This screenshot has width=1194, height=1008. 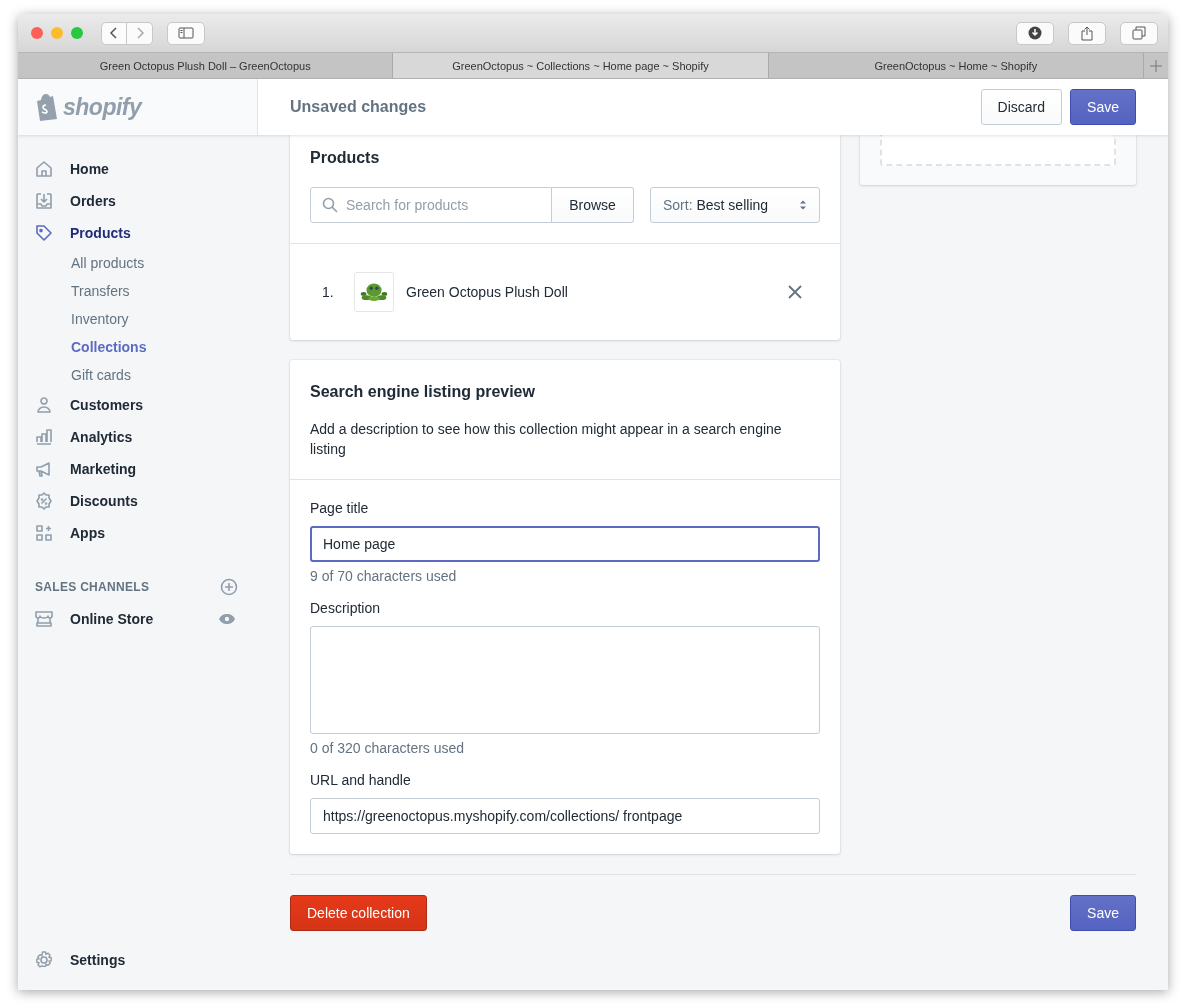 What do you see at coordinates (1021, 107) in the screenshot?
I see `discard-button: Discard` at bounding box center [1021, 107].